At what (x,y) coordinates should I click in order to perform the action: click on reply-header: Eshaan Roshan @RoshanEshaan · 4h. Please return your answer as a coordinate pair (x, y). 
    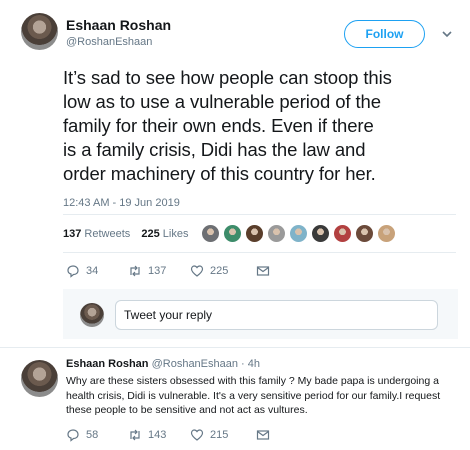
    Looking at the image, I should click on (163, 364).